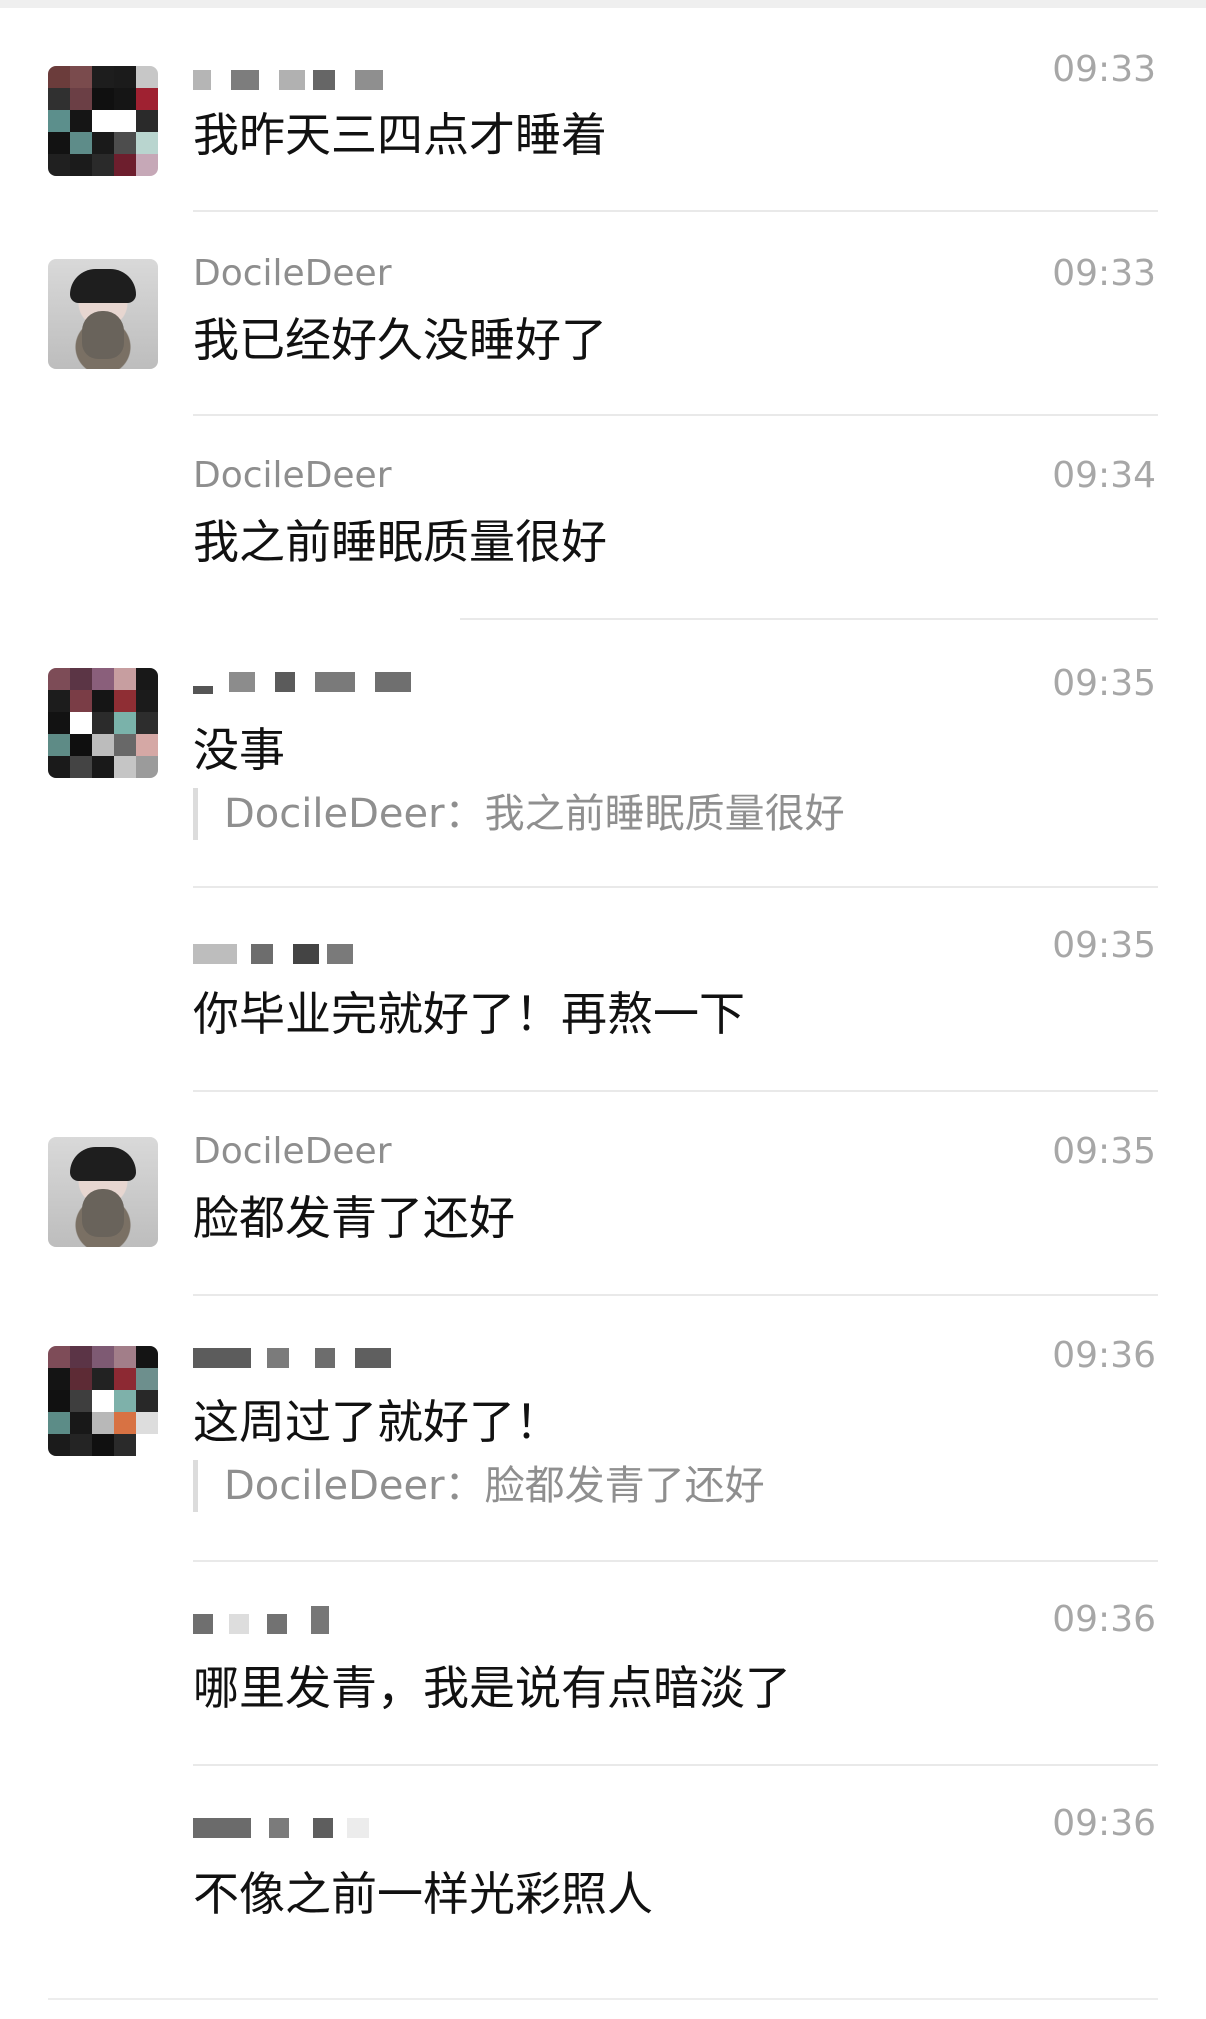  I want to click on message-text: 没事, so click(239, 750).